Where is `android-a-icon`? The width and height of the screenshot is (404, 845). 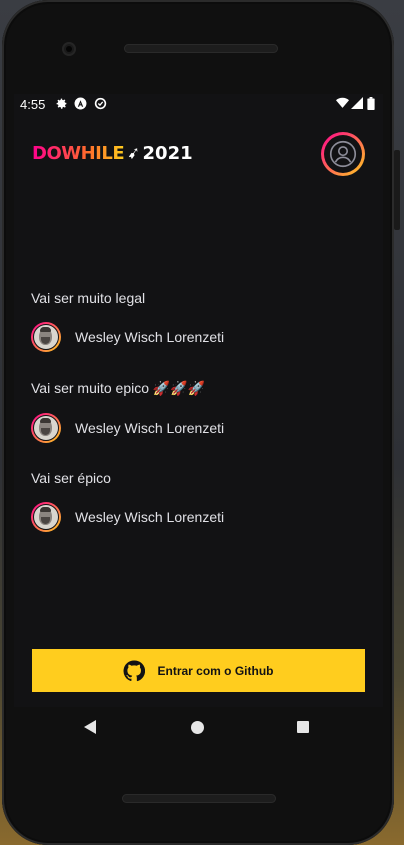
android-a-icon is located at coordinates (80, 103).